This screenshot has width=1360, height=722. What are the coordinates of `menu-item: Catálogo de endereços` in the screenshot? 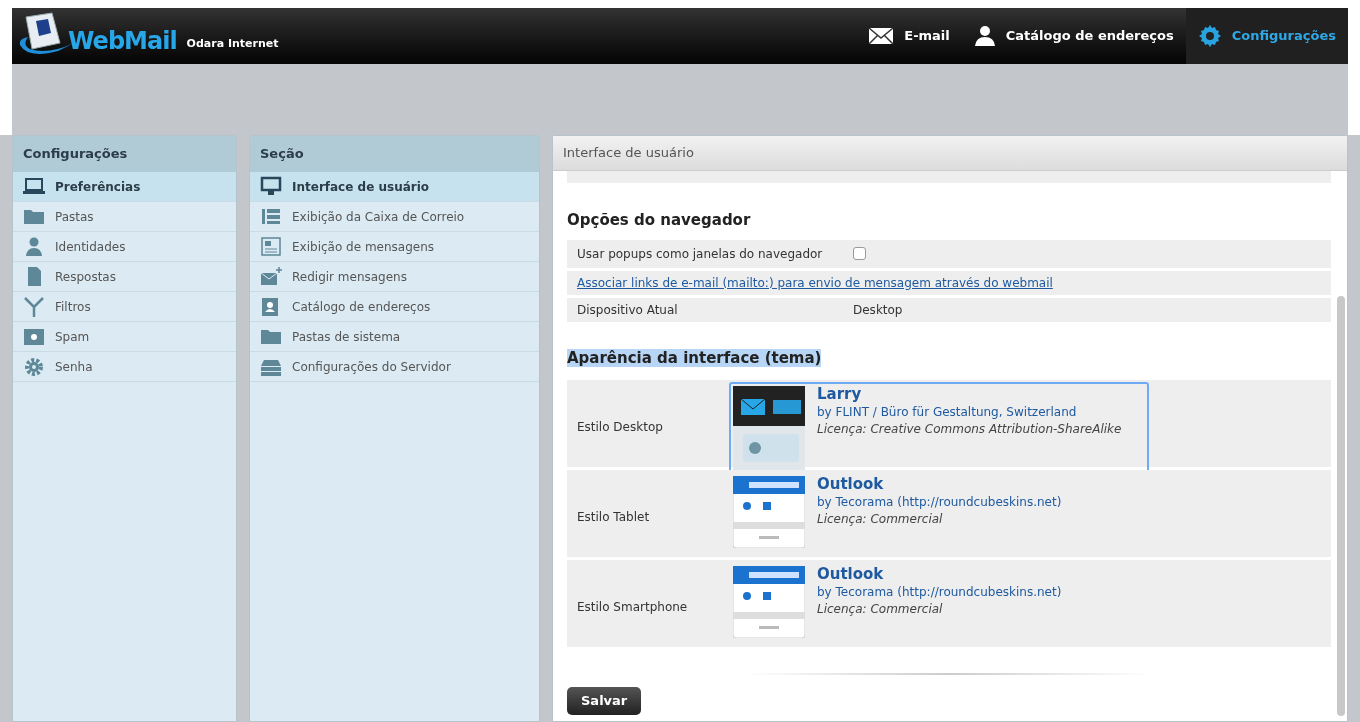 It's located at (394, 307).